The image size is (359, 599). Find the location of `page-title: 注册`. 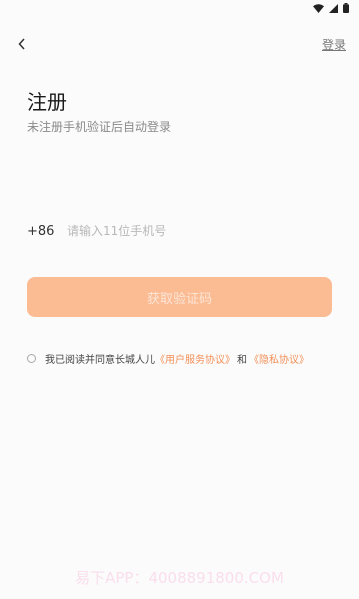

page-title: 注册 is located at coordinates (47, 102).